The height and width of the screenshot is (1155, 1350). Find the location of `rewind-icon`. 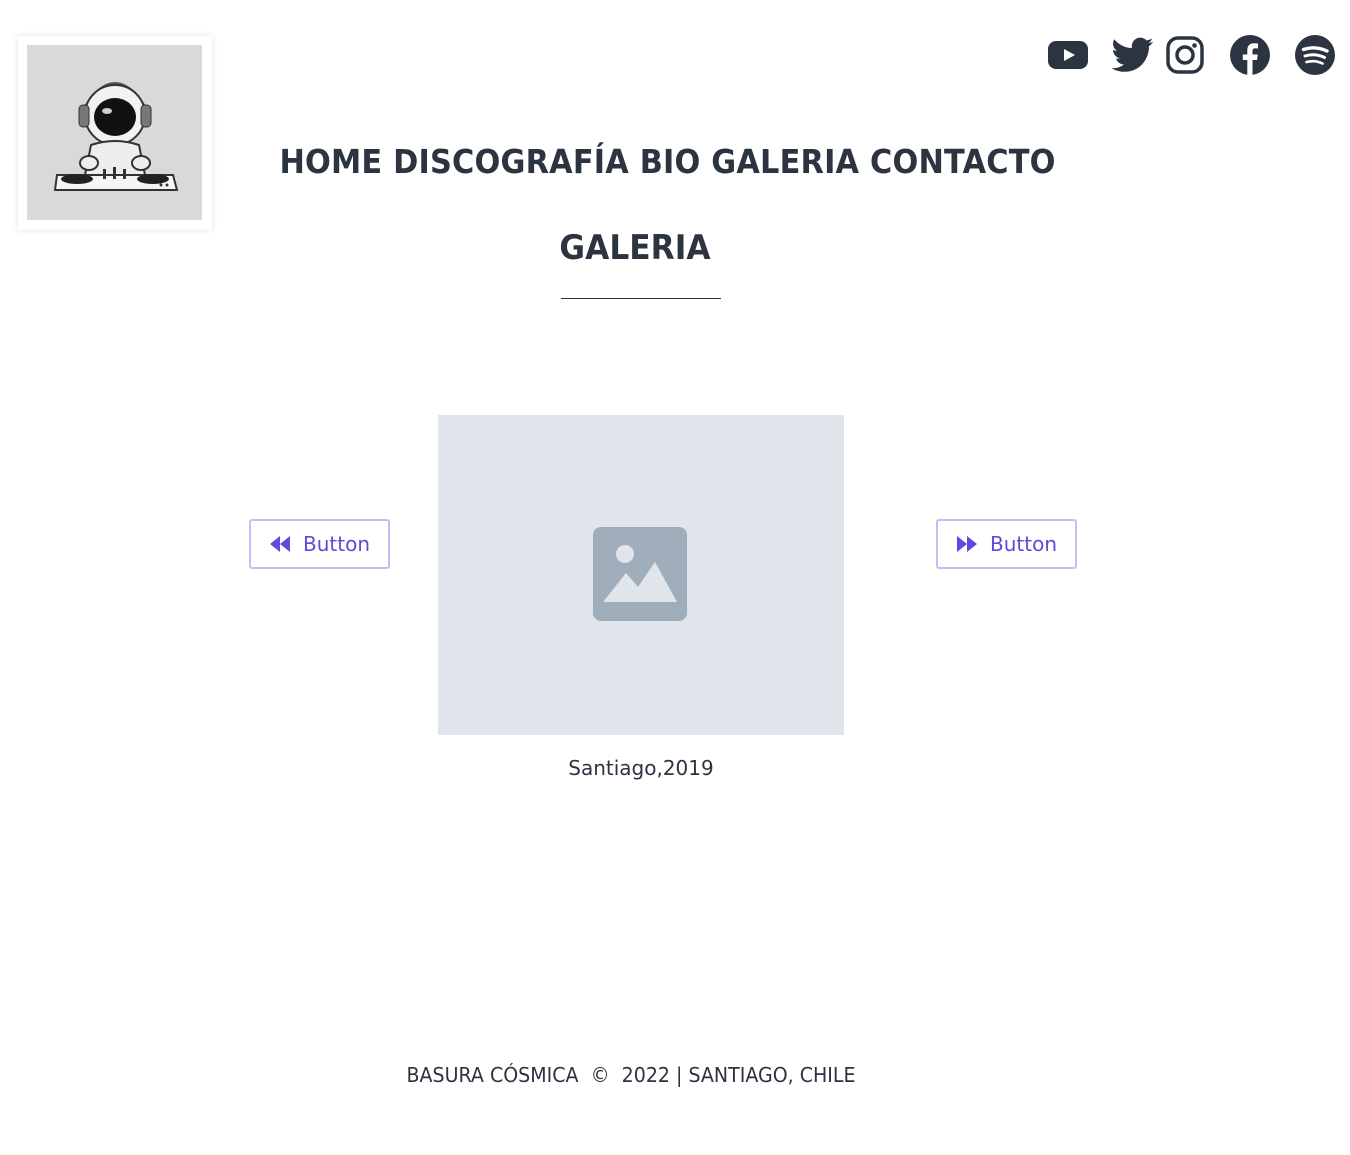

rewind-icon is located at coordinates (280, 544).